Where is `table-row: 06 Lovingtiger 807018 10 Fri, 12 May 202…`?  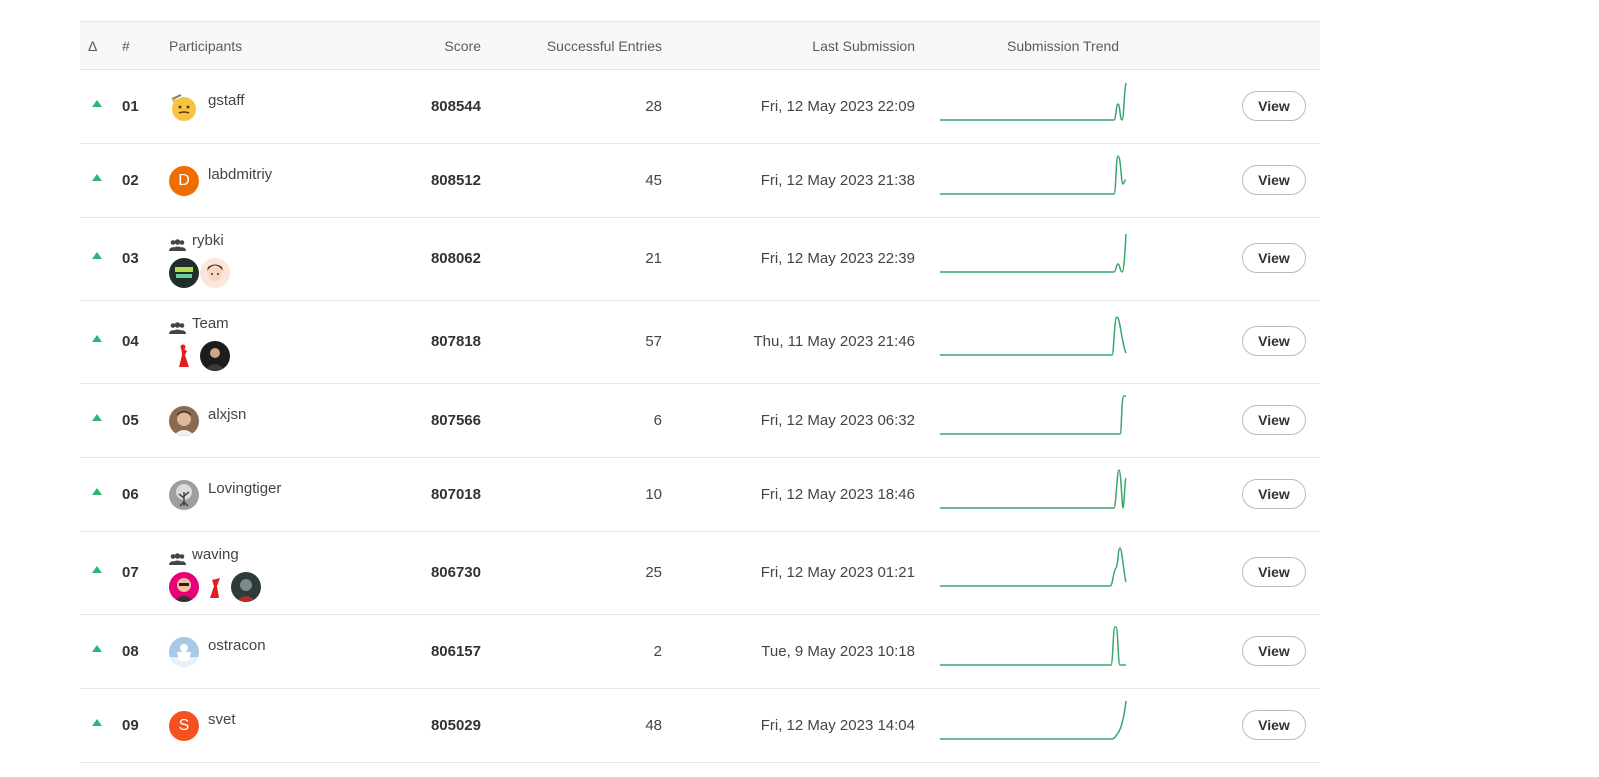
table-row: 06 Lovingtiger 807018 10 Fri, 12 May 202… is located at coordinates (700, 495).